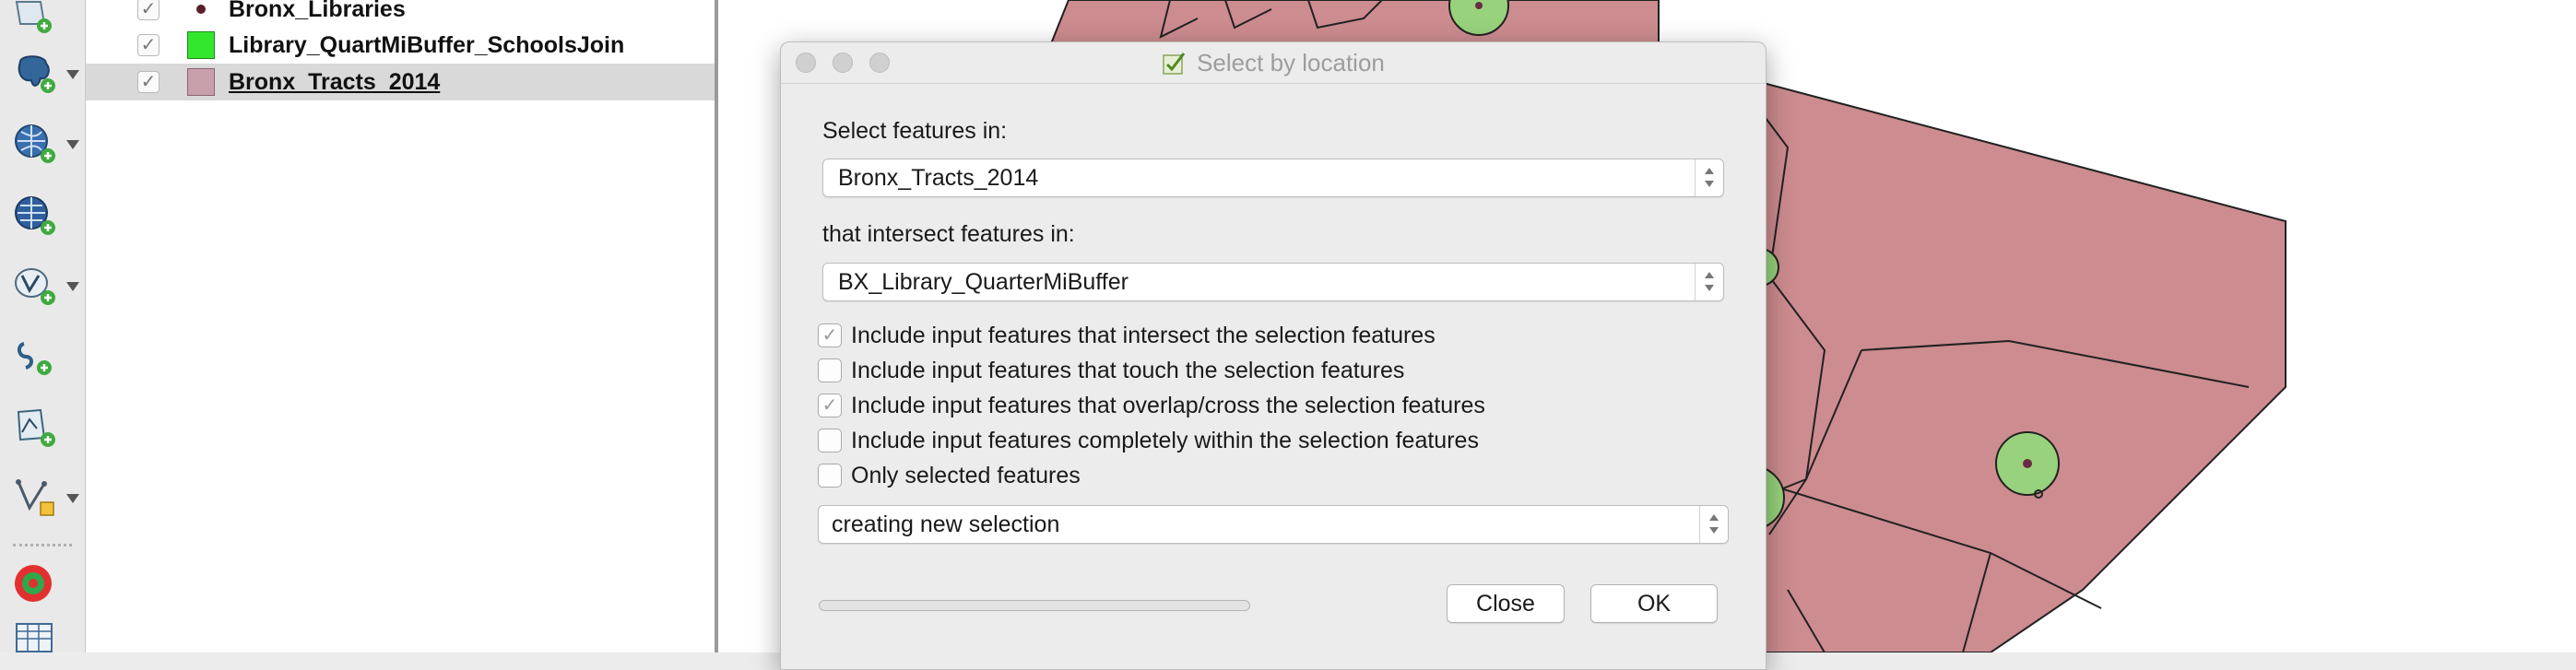 The height and width of the screenshot is (670, 2576). I want to click on add-postgis-layer-button, so click(46, 74).